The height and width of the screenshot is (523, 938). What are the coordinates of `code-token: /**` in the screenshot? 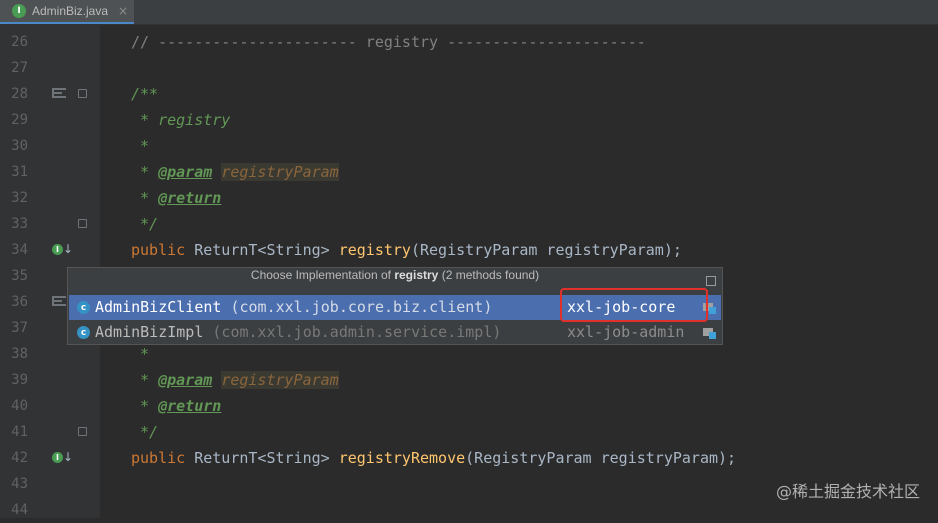 It's located at (145, 94).